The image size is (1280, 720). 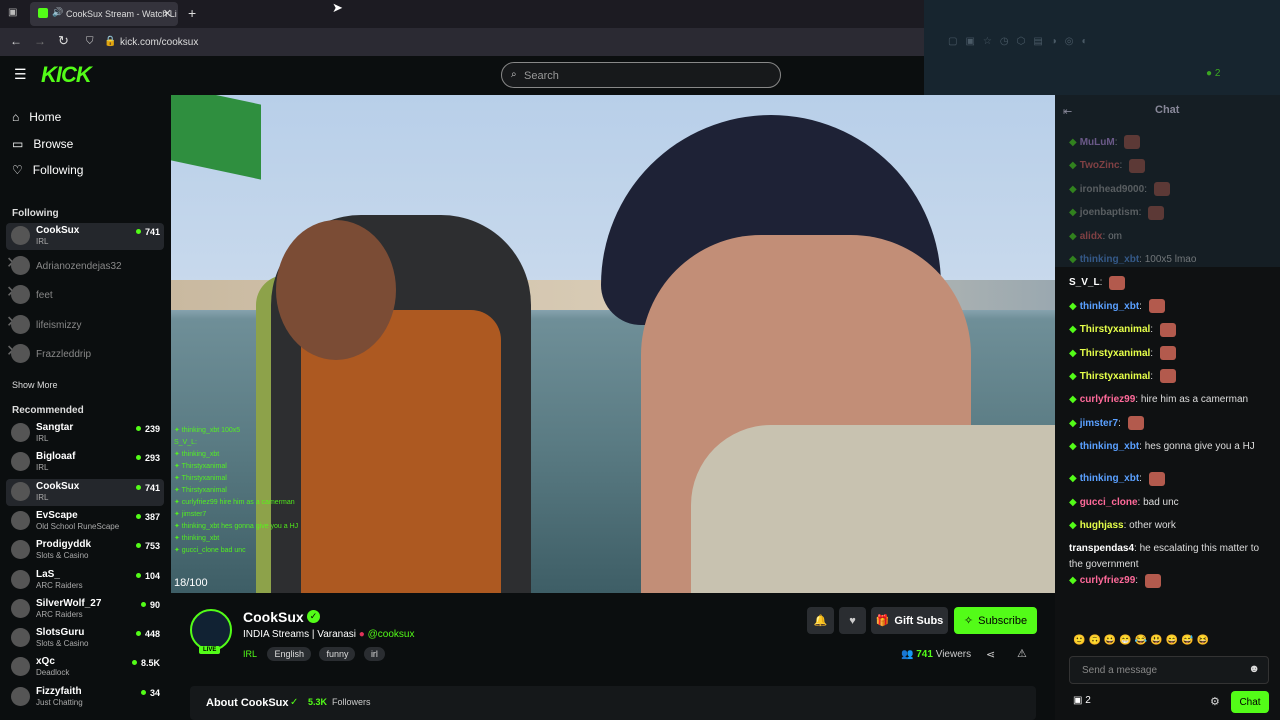 I want to click on channel-avatar, so click(x=211, y=630).